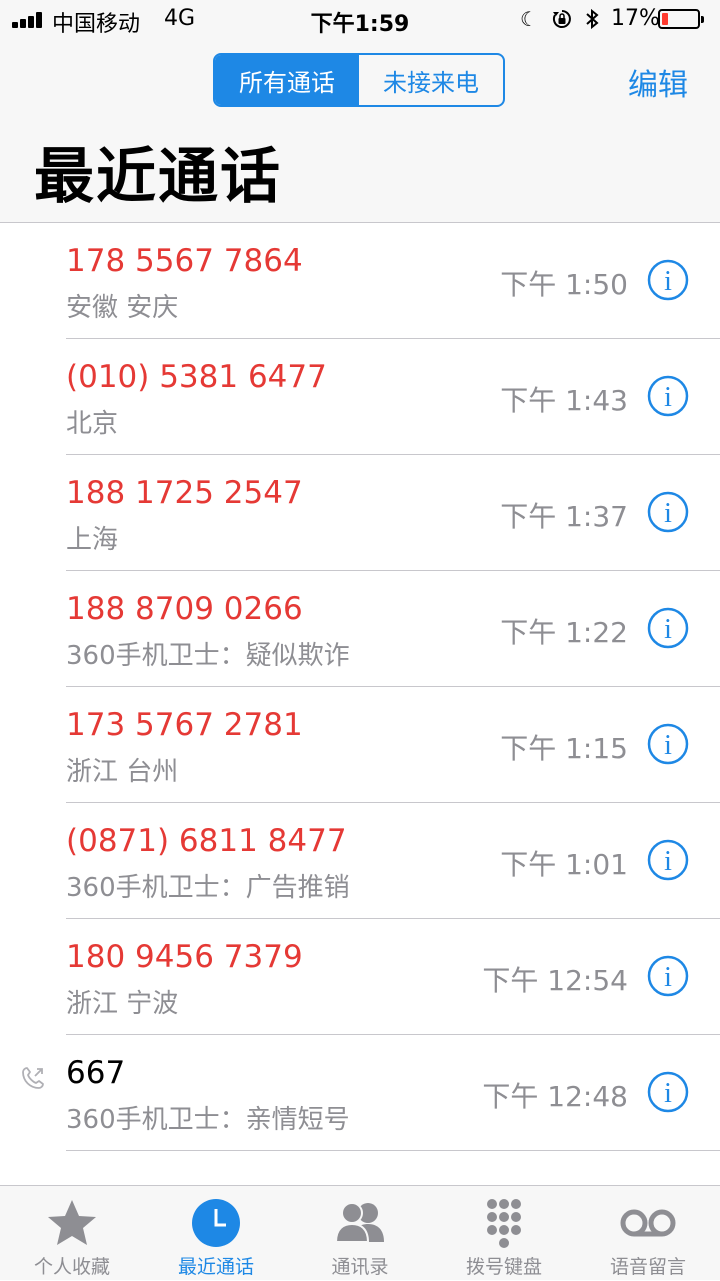  Describe the element at coordinates (208, 1120) in the screenshot. I see `call-label: 360手机卫士：亲情短号` at that location.